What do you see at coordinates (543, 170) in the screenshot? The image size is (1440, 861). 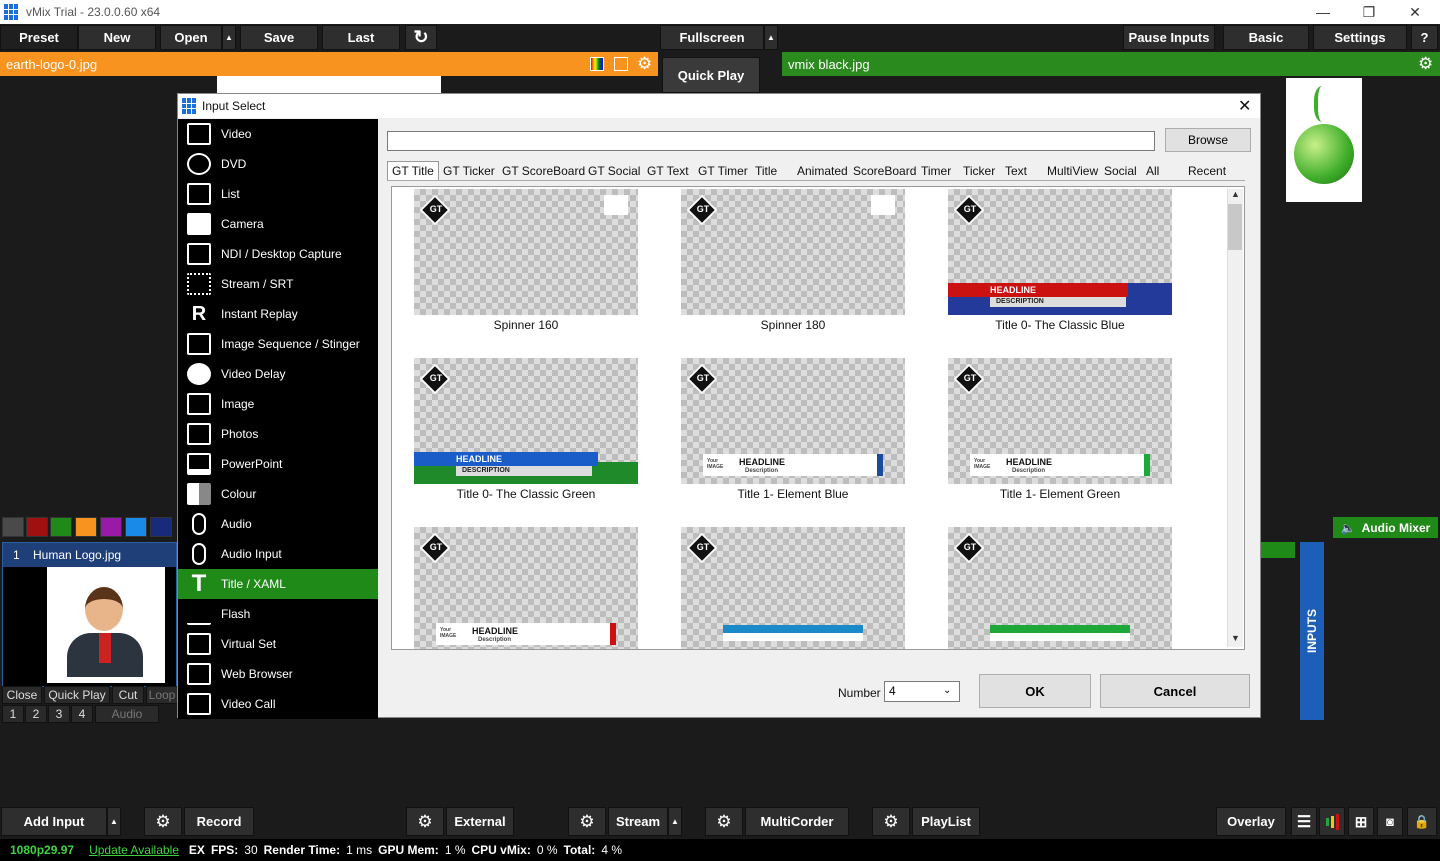 I see `tab-gt-scoreboard: GT ScoreBoard` at bounding box center [543, 170].